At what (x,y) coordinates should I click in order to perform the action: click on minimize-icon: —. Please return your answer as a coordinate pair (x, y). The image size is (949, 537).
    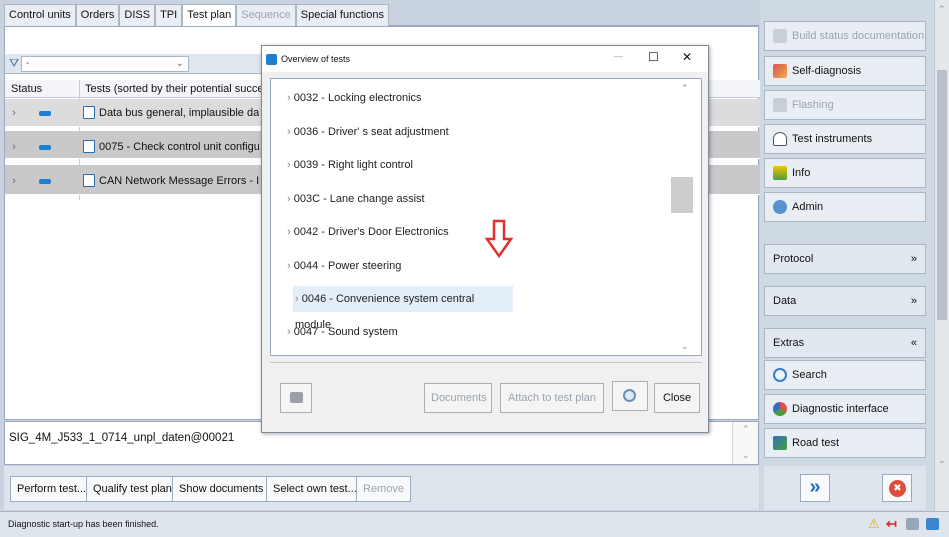
    Looking at the image, I should click on (618, 56).